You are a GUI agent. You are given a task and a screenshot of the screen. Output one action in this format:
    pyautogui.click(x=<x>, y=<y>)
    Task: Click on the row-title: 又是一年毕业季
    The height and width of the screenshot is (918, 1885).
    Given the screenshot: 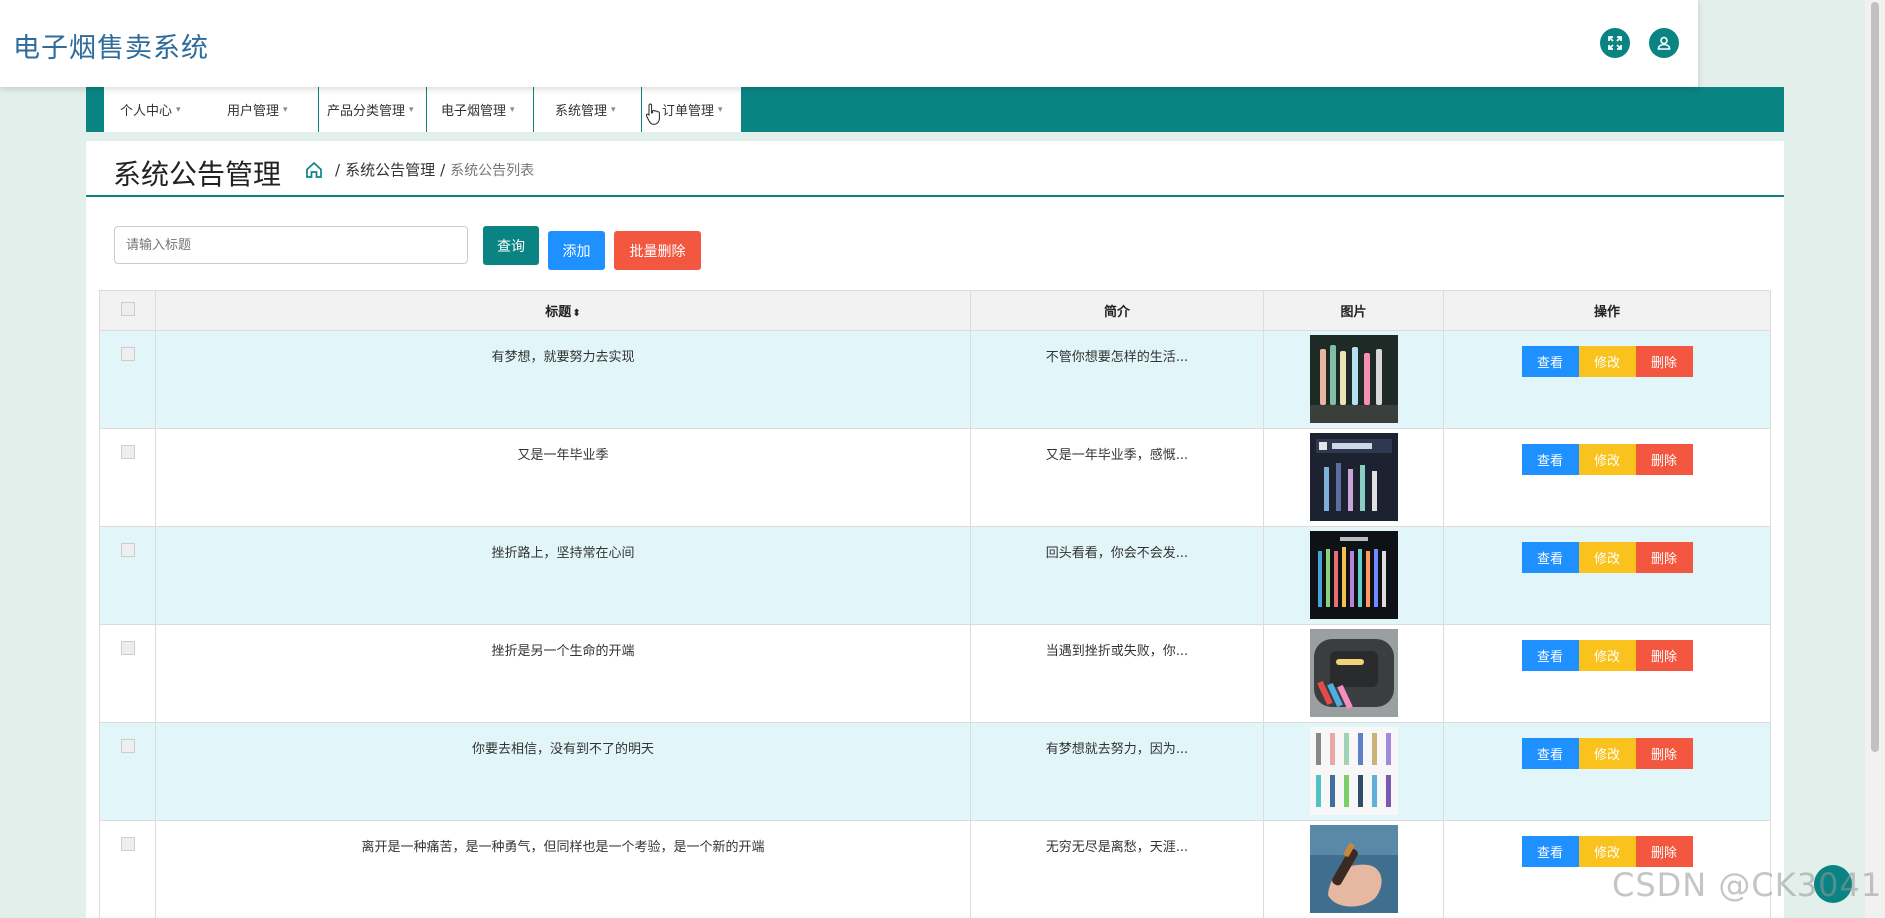 What is the action you would take?
    pyautogui.click(x=563, y=477)
    